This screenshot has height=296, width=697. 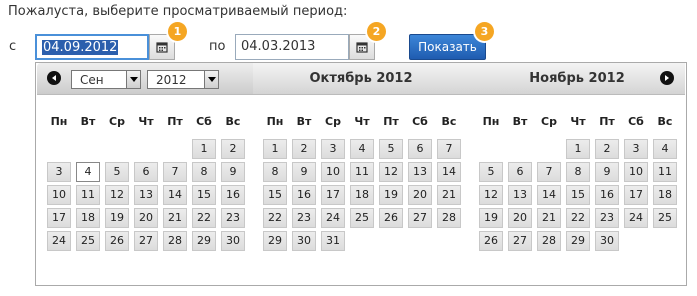 What do you see at coordinates (106, 79) in the screenshot?
I see `month-select: Сен` at bounding box center [106, 79].